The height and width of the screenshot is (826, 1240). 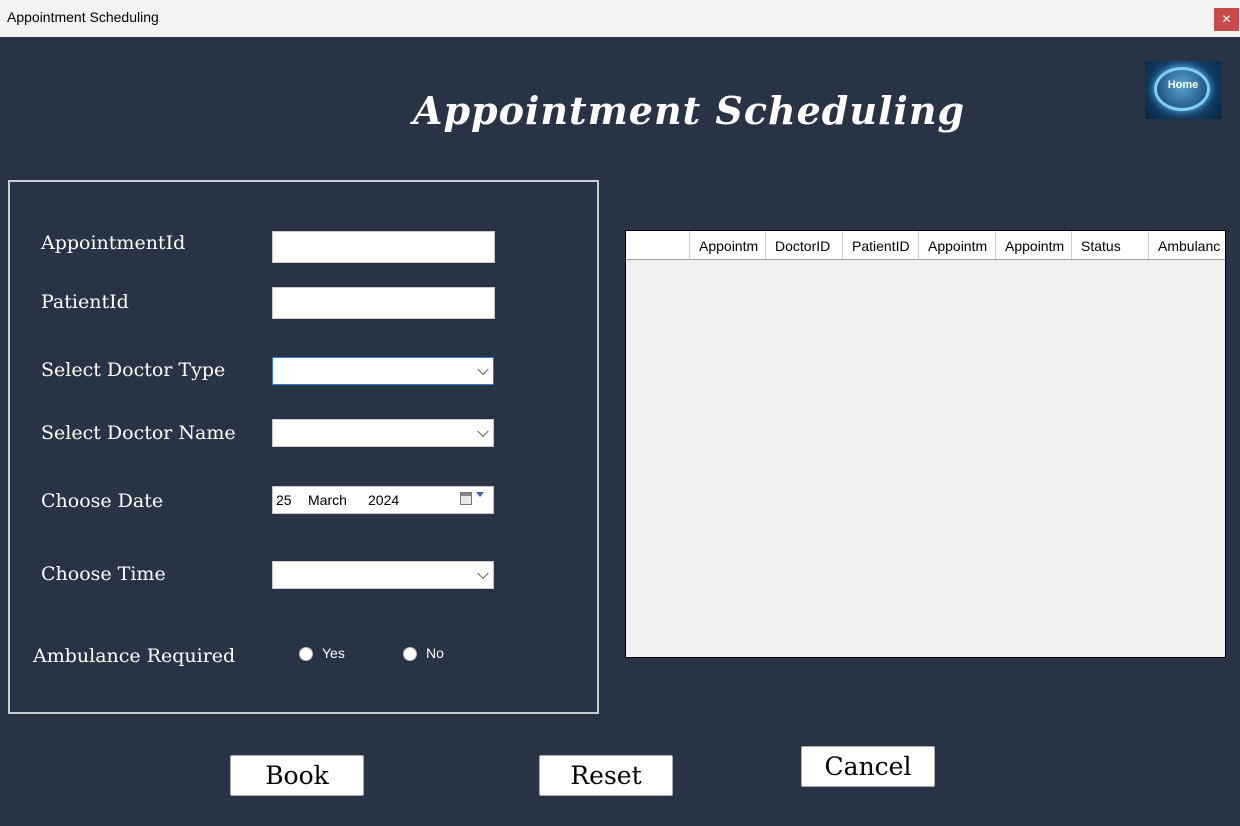 What do you see at coordinates (383, 371) in the screenshot?
I see `doctor-type-select` at bounding box center [383, 371].